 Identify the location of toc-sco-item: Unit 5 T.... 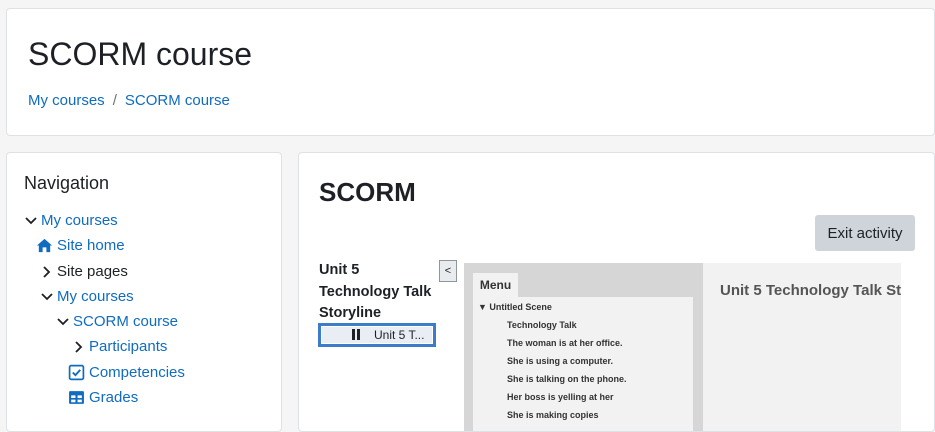
(377, 335).